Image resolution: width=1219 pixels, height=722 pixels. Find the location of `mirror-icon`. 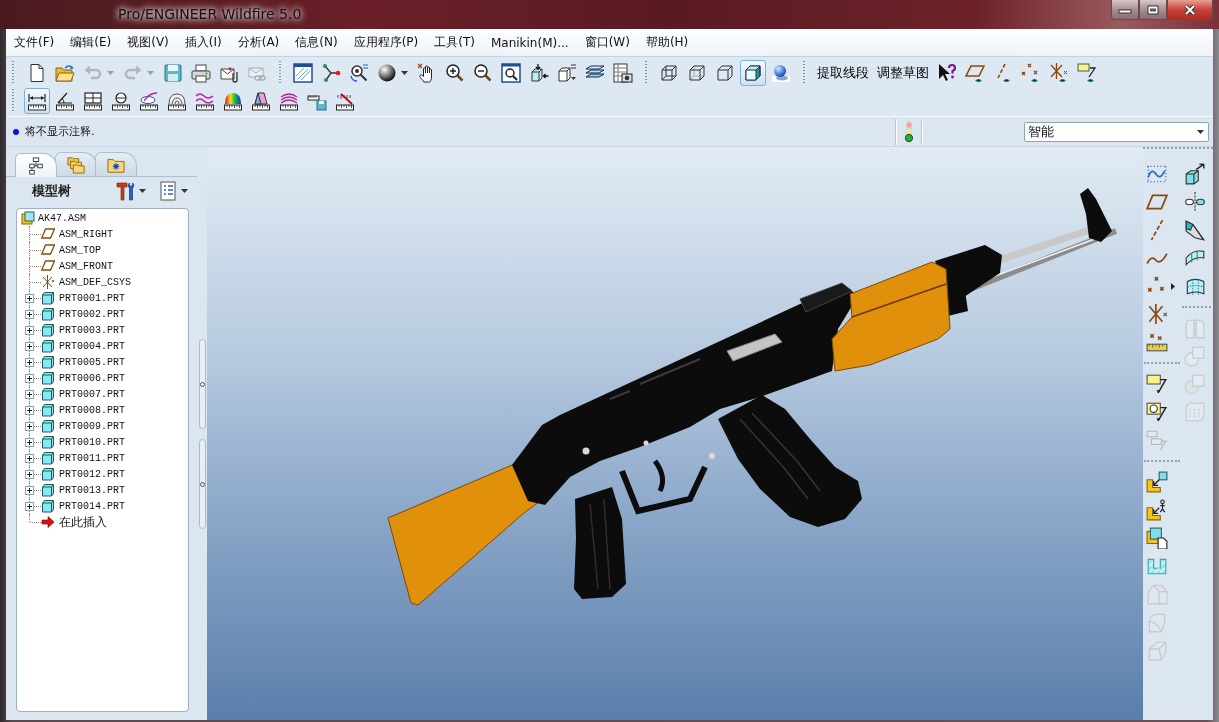

mirror-icon is located at coordinates (1195, 328).